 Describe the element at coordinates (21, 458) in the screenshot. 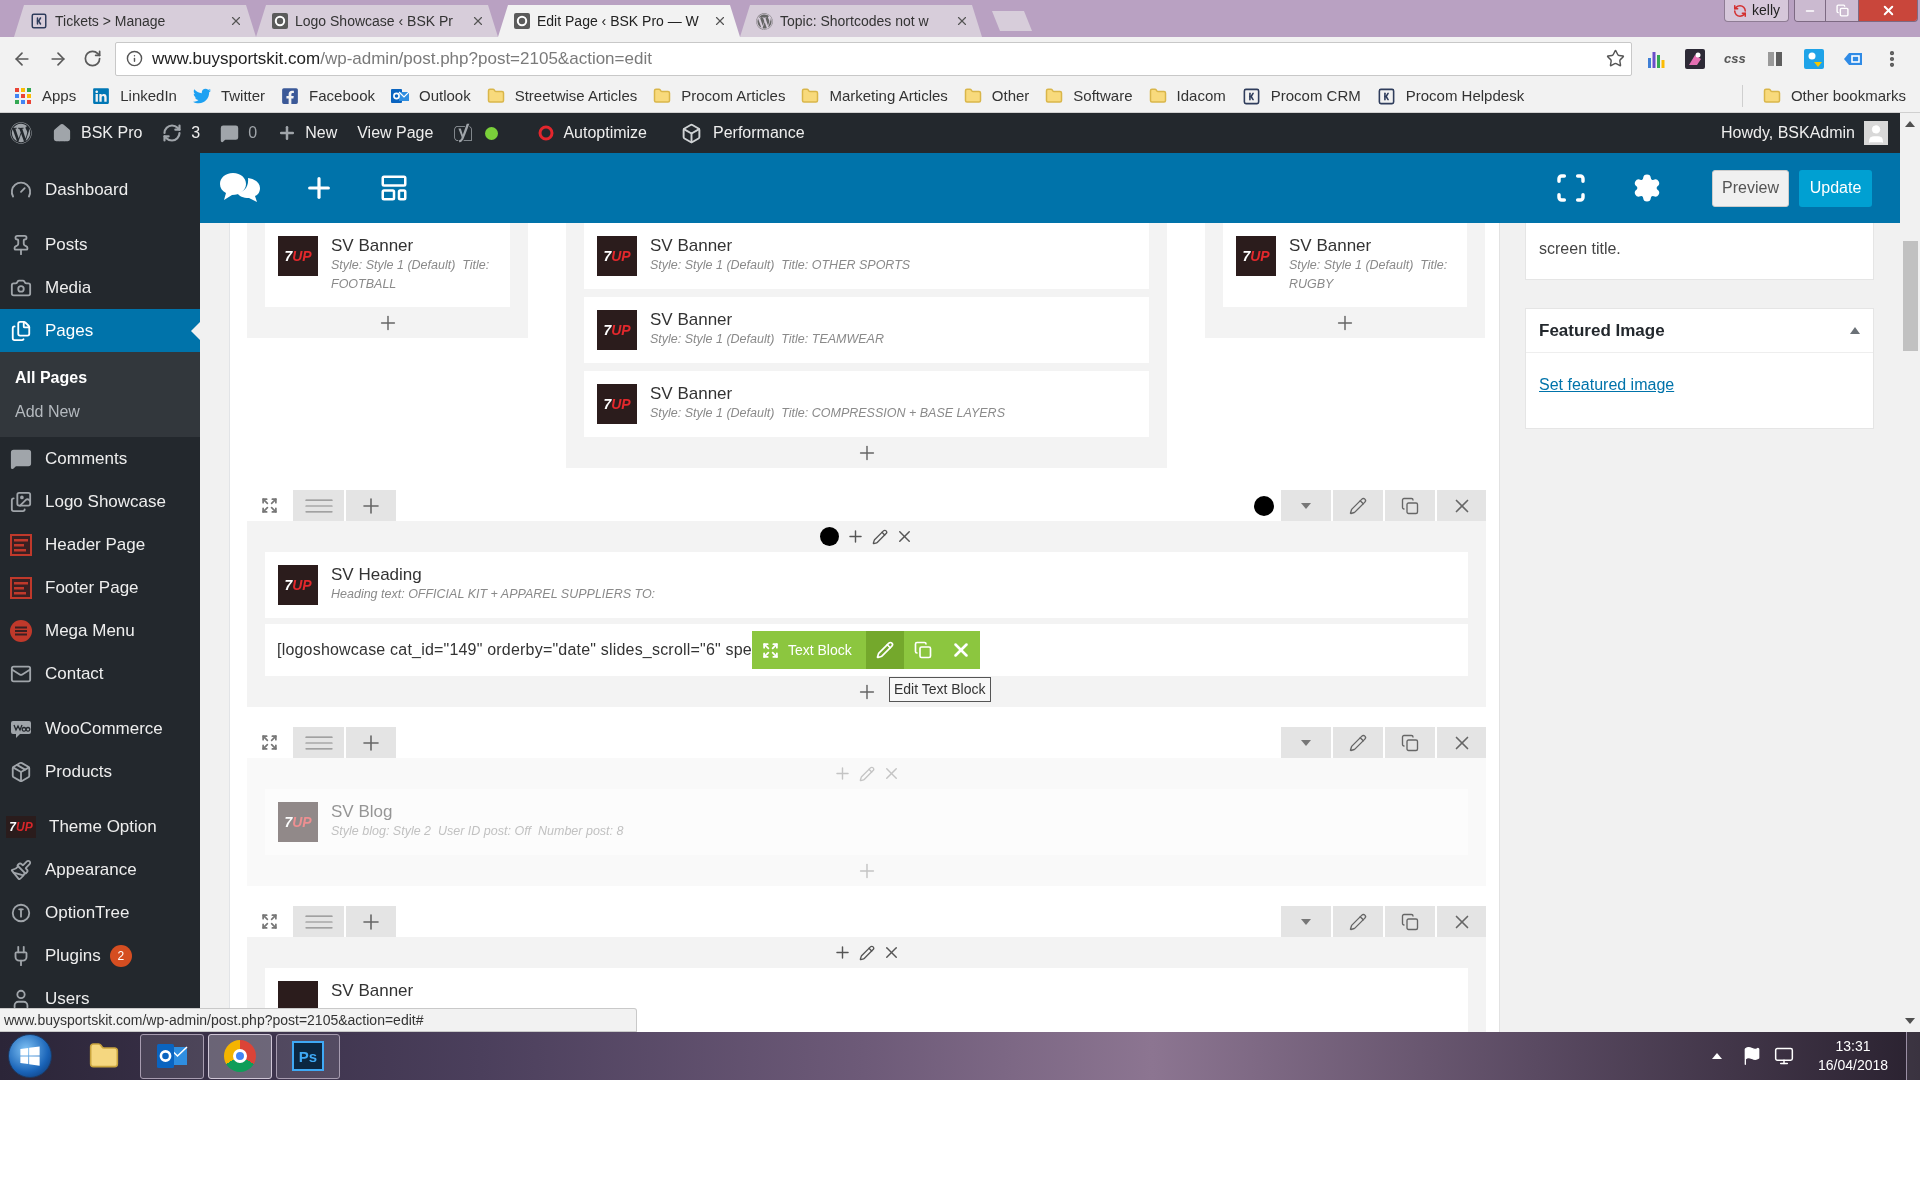

I see `comment-icon` at that location.